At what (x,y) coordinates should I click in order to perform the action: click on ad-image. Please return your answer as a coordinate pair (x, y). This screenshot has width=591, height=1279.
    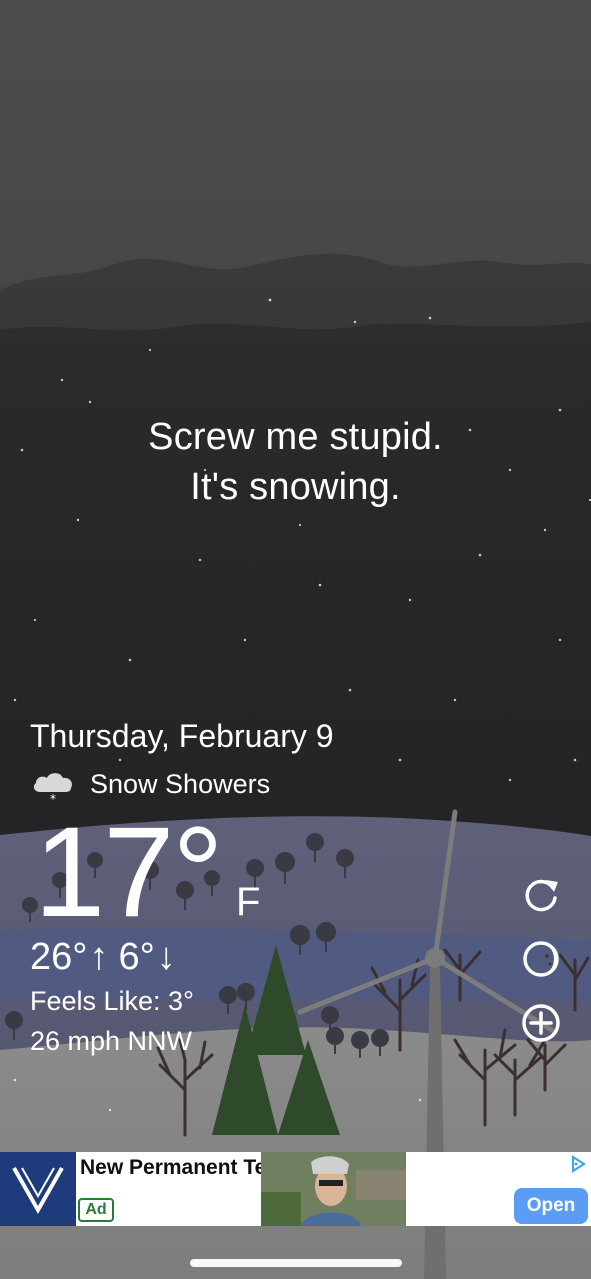
    Looking at the image, I should click on (333, 1189).